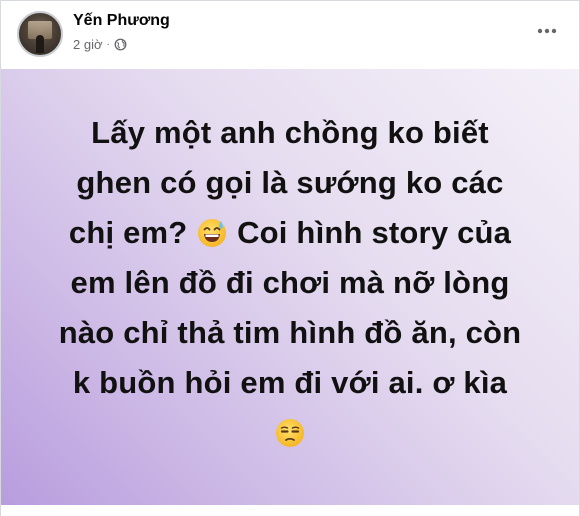  I want to click on author-avatar, so click(40, 34).